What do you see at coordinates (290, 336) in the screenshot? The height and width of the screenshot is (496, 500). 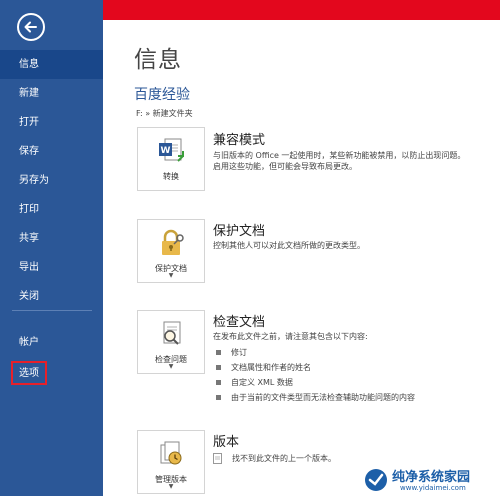 I see `inspect-document-desc: 在发布此文件之前，请注意其包含以下内容:` at bounding box center [290, 336].